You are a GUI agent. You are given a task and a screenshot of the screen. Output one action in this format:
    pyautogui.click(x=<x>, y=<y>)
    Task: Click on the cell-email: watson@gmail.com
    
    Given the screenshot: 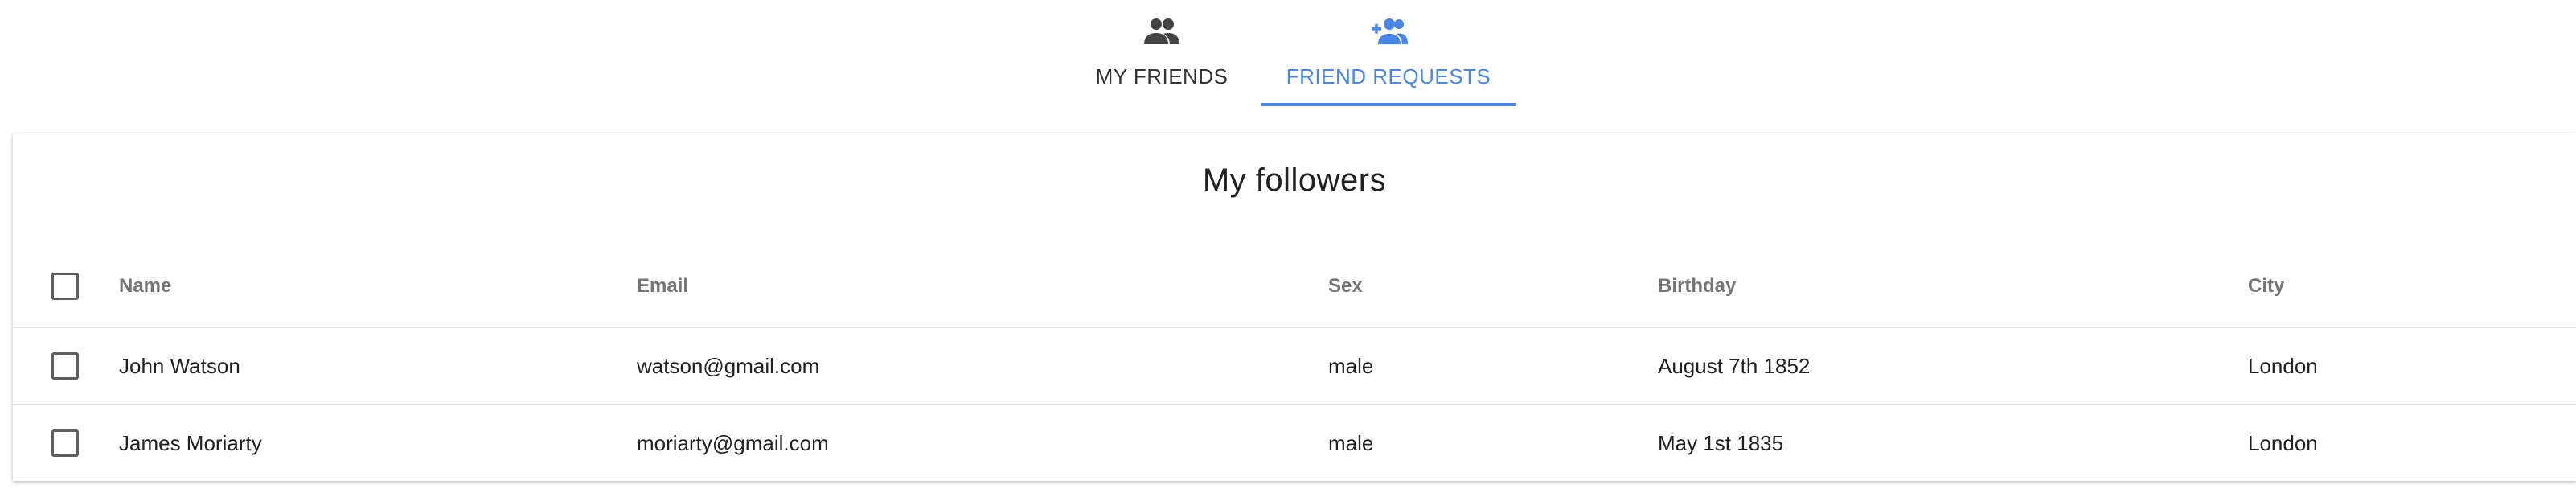 What is the action you would take?
    pyautogui.click(x=728, y=365)
    